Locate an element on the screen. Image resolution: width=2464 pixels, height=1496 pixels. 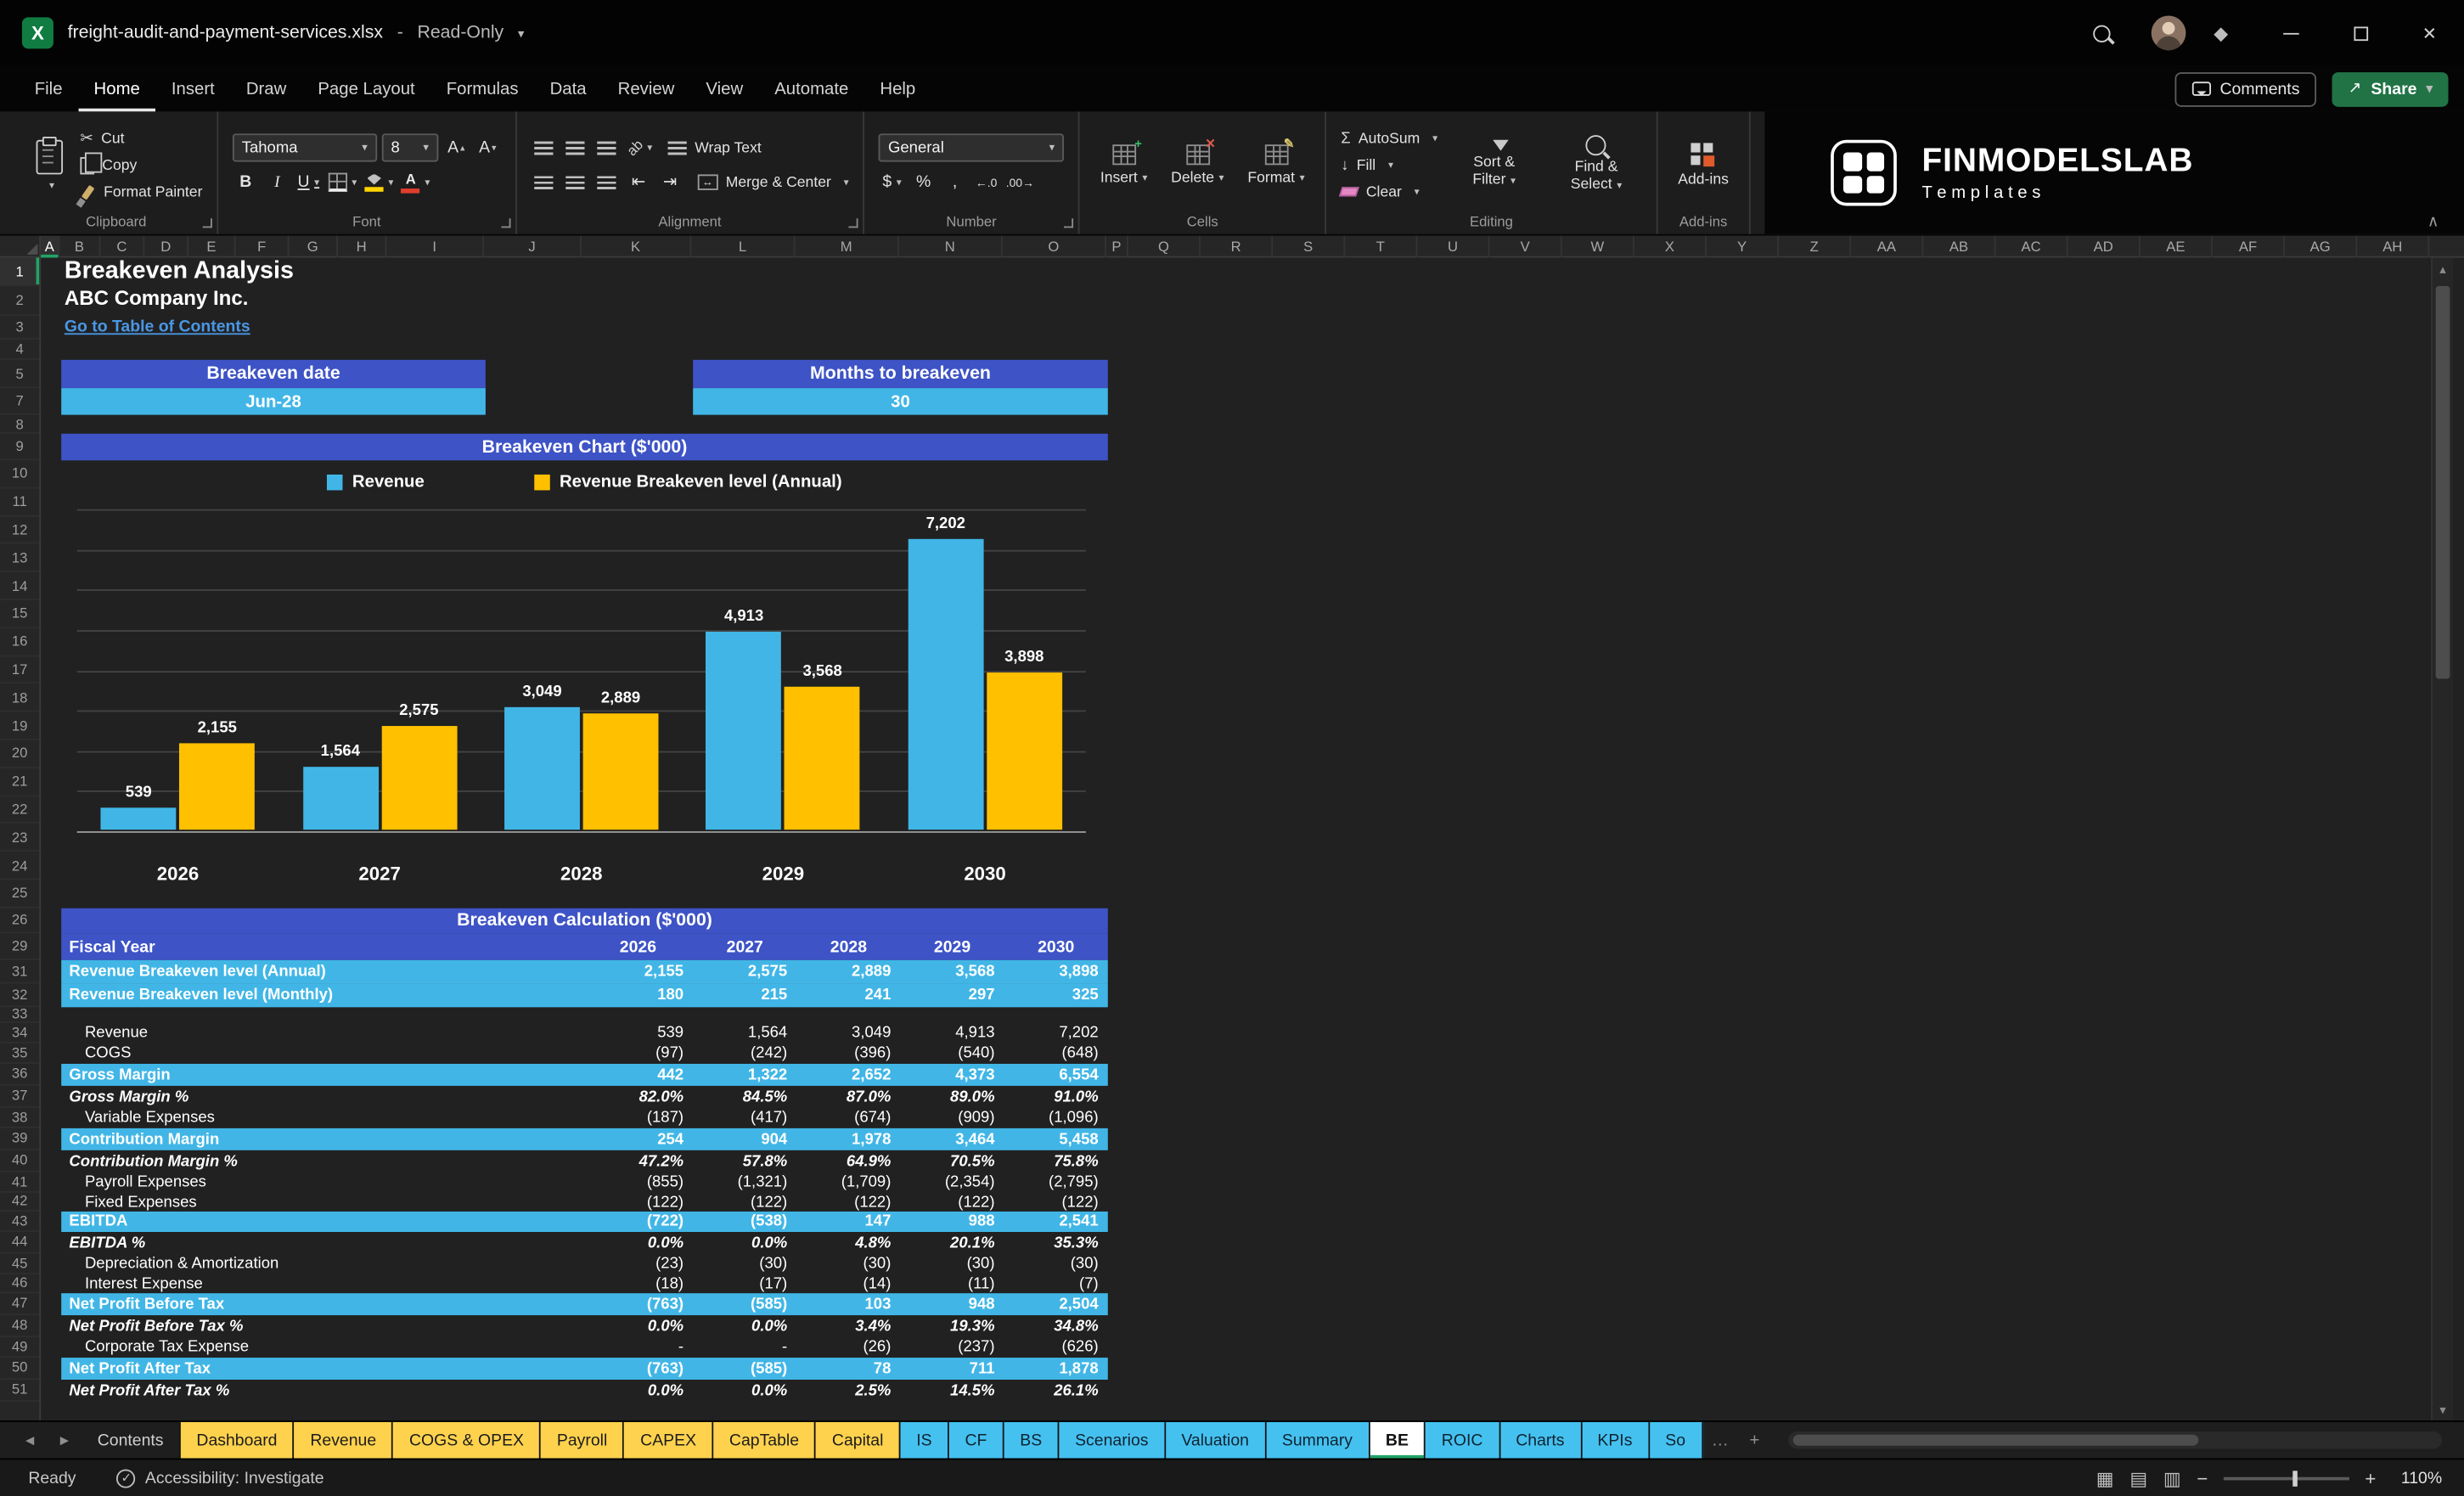
comma-style-button: , is located at coordinates (955, 182).